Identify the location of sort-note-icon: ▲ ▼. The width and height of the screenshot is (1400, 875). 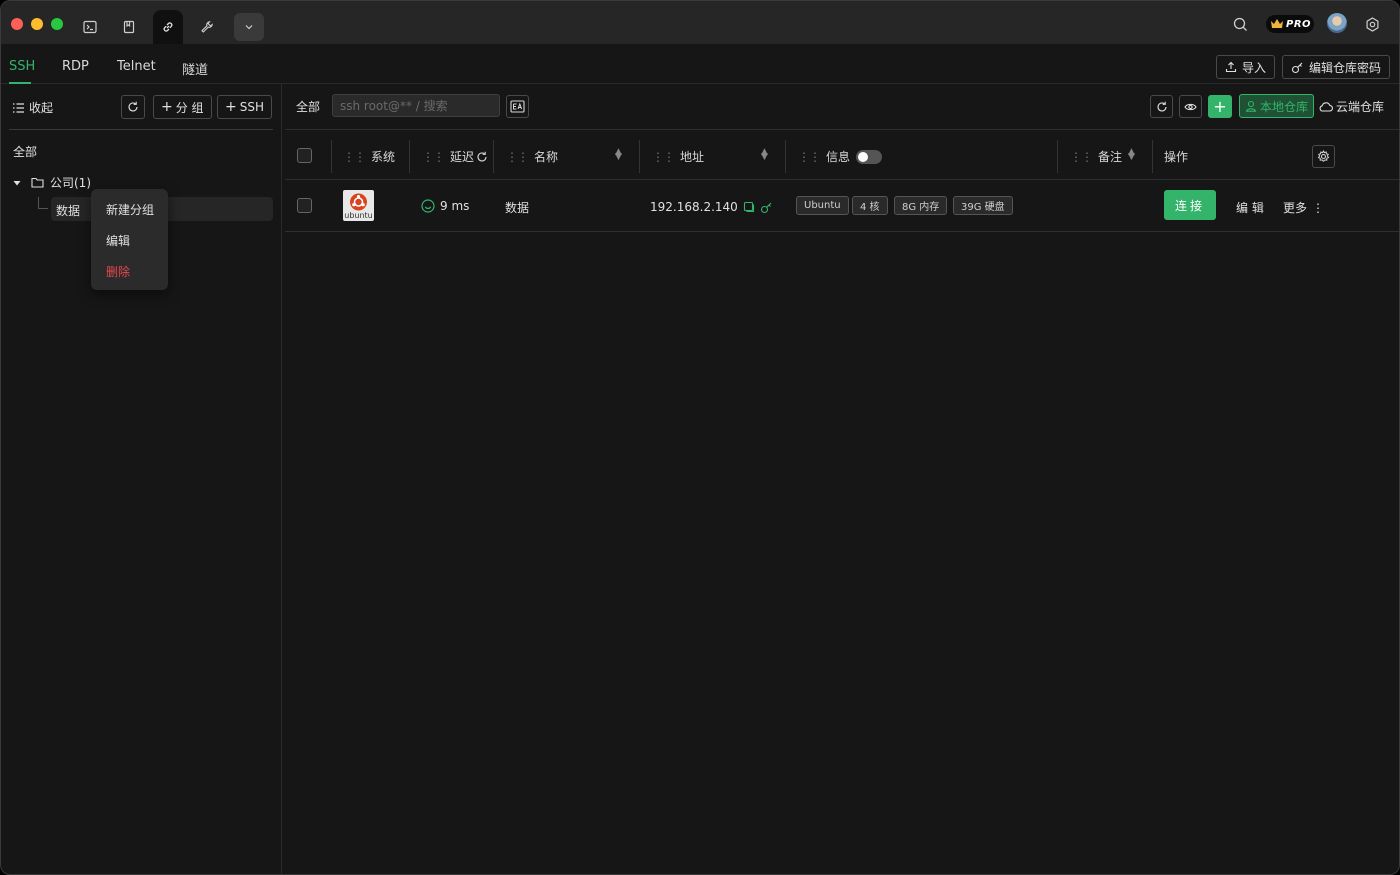
(1131, 155).